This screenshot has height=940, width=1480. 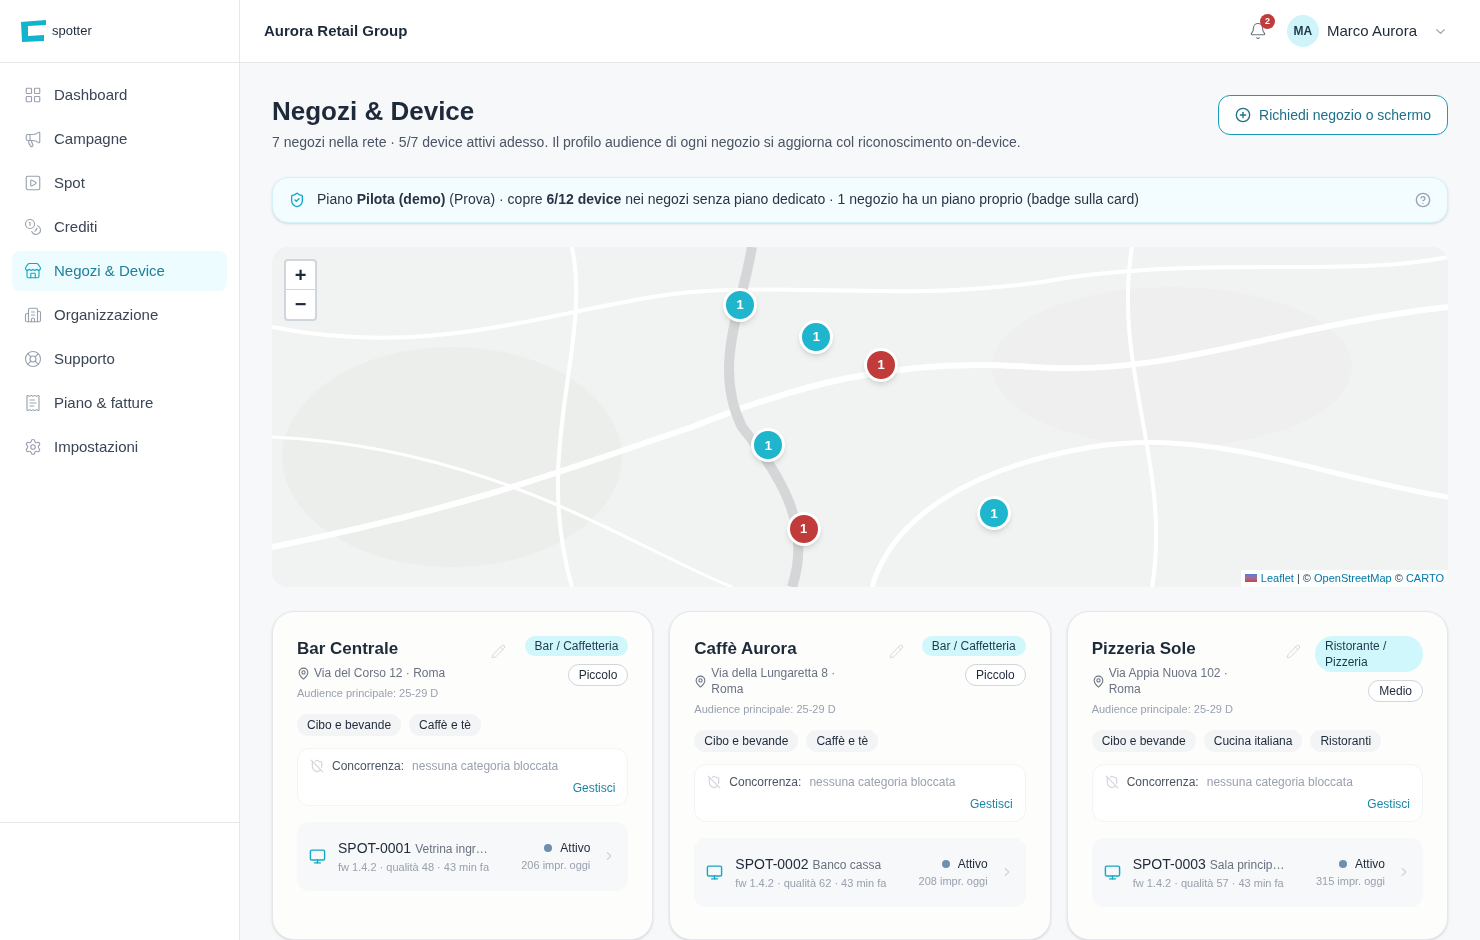 I want to click on device-row: SPOT-0001 Vetrina ingr… fw 1.4.2 · qualità 48 · 43 min fa Attivo 206 impr. oggi, so click(x=463, y=856).